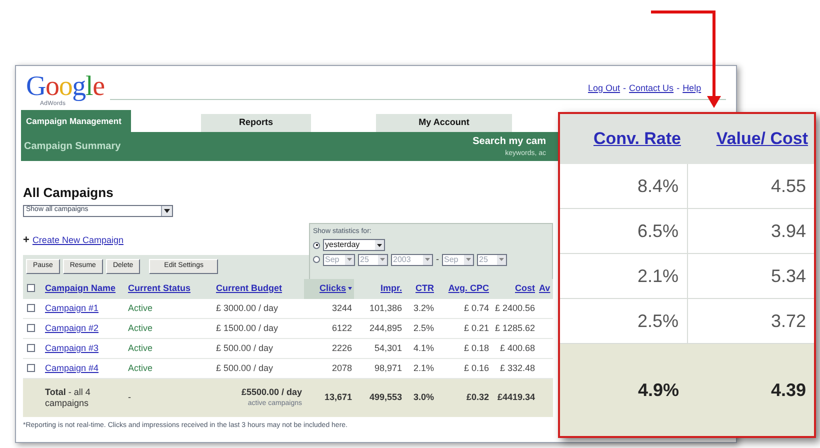 The image size is (820, 448). What do you see at coordinates (514, 327) in the screenshot?
I see `table-cell: £ 1285.62` at bounding box center [514, 327].